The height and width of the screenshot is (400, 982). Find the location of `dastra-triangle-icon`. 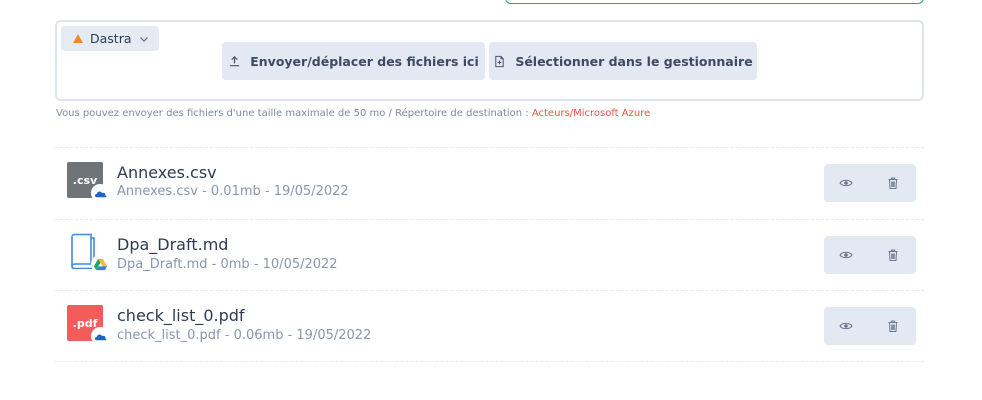

dastra-triangle-icon is located at coordinates (78, 38).